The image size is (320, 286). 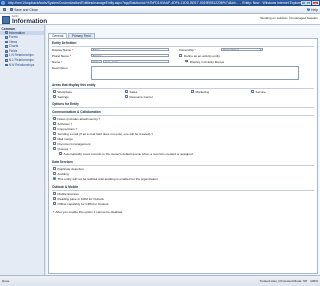 What do you see at coordinates (283, 281) in the screenshot?
I see `security-zone: Trusted sites | Protected Mode: Off` at bounding box center [283, 281].